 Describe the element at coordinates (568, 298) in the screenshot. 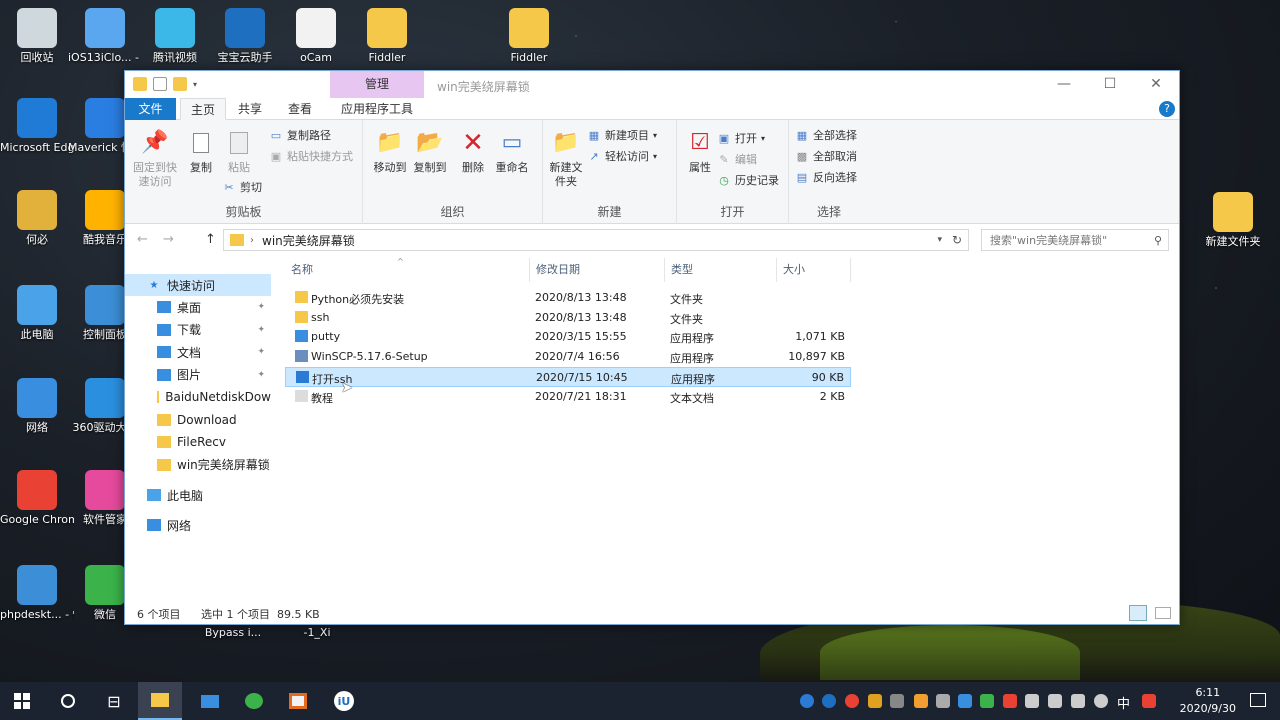

I see `table-row: Python必须先安装 2020/8/13 13:48 文件夹` at that location.